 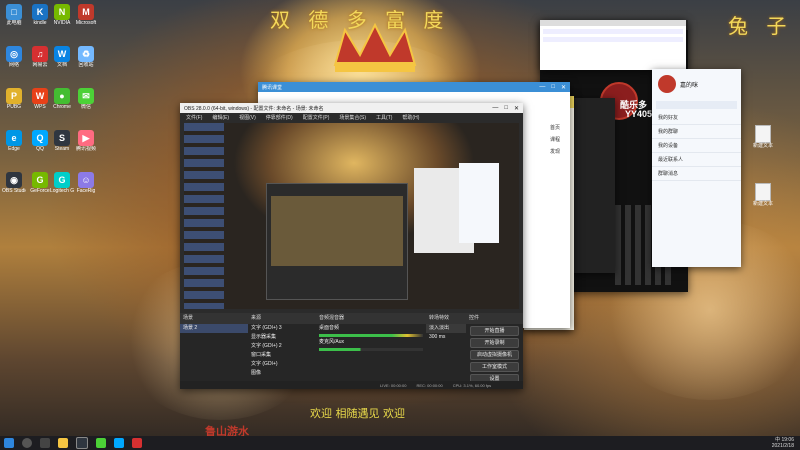 I want to click on desktop-icon-label: 微信, so click(x=85, y=107).